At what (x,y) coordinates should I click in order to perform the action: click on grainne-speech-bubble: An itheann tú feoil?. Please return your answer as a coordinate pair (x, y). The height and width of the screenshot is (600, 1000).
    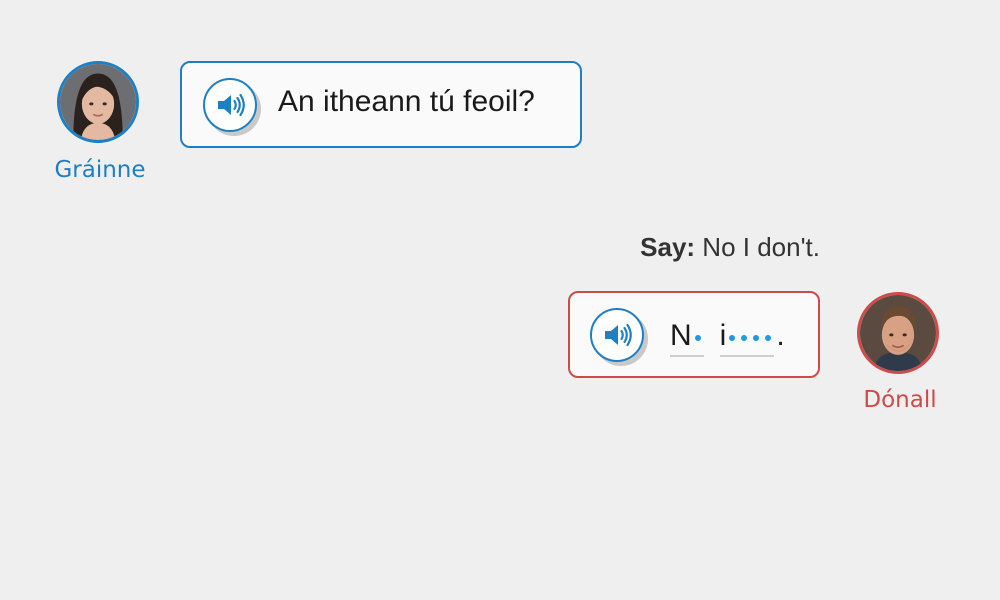
    Looking at the image, I should click on (381, 104).